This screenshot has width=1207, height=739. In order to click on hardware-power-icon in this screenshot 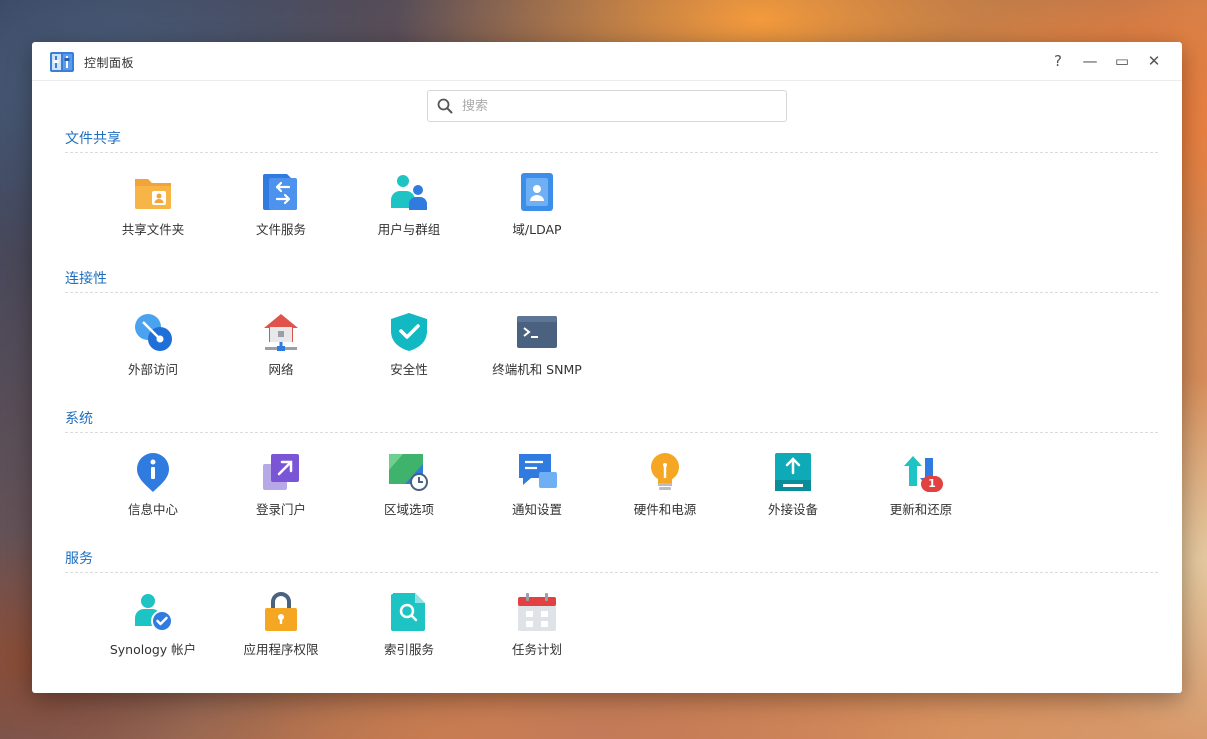, I will do `click(665, 471)`.